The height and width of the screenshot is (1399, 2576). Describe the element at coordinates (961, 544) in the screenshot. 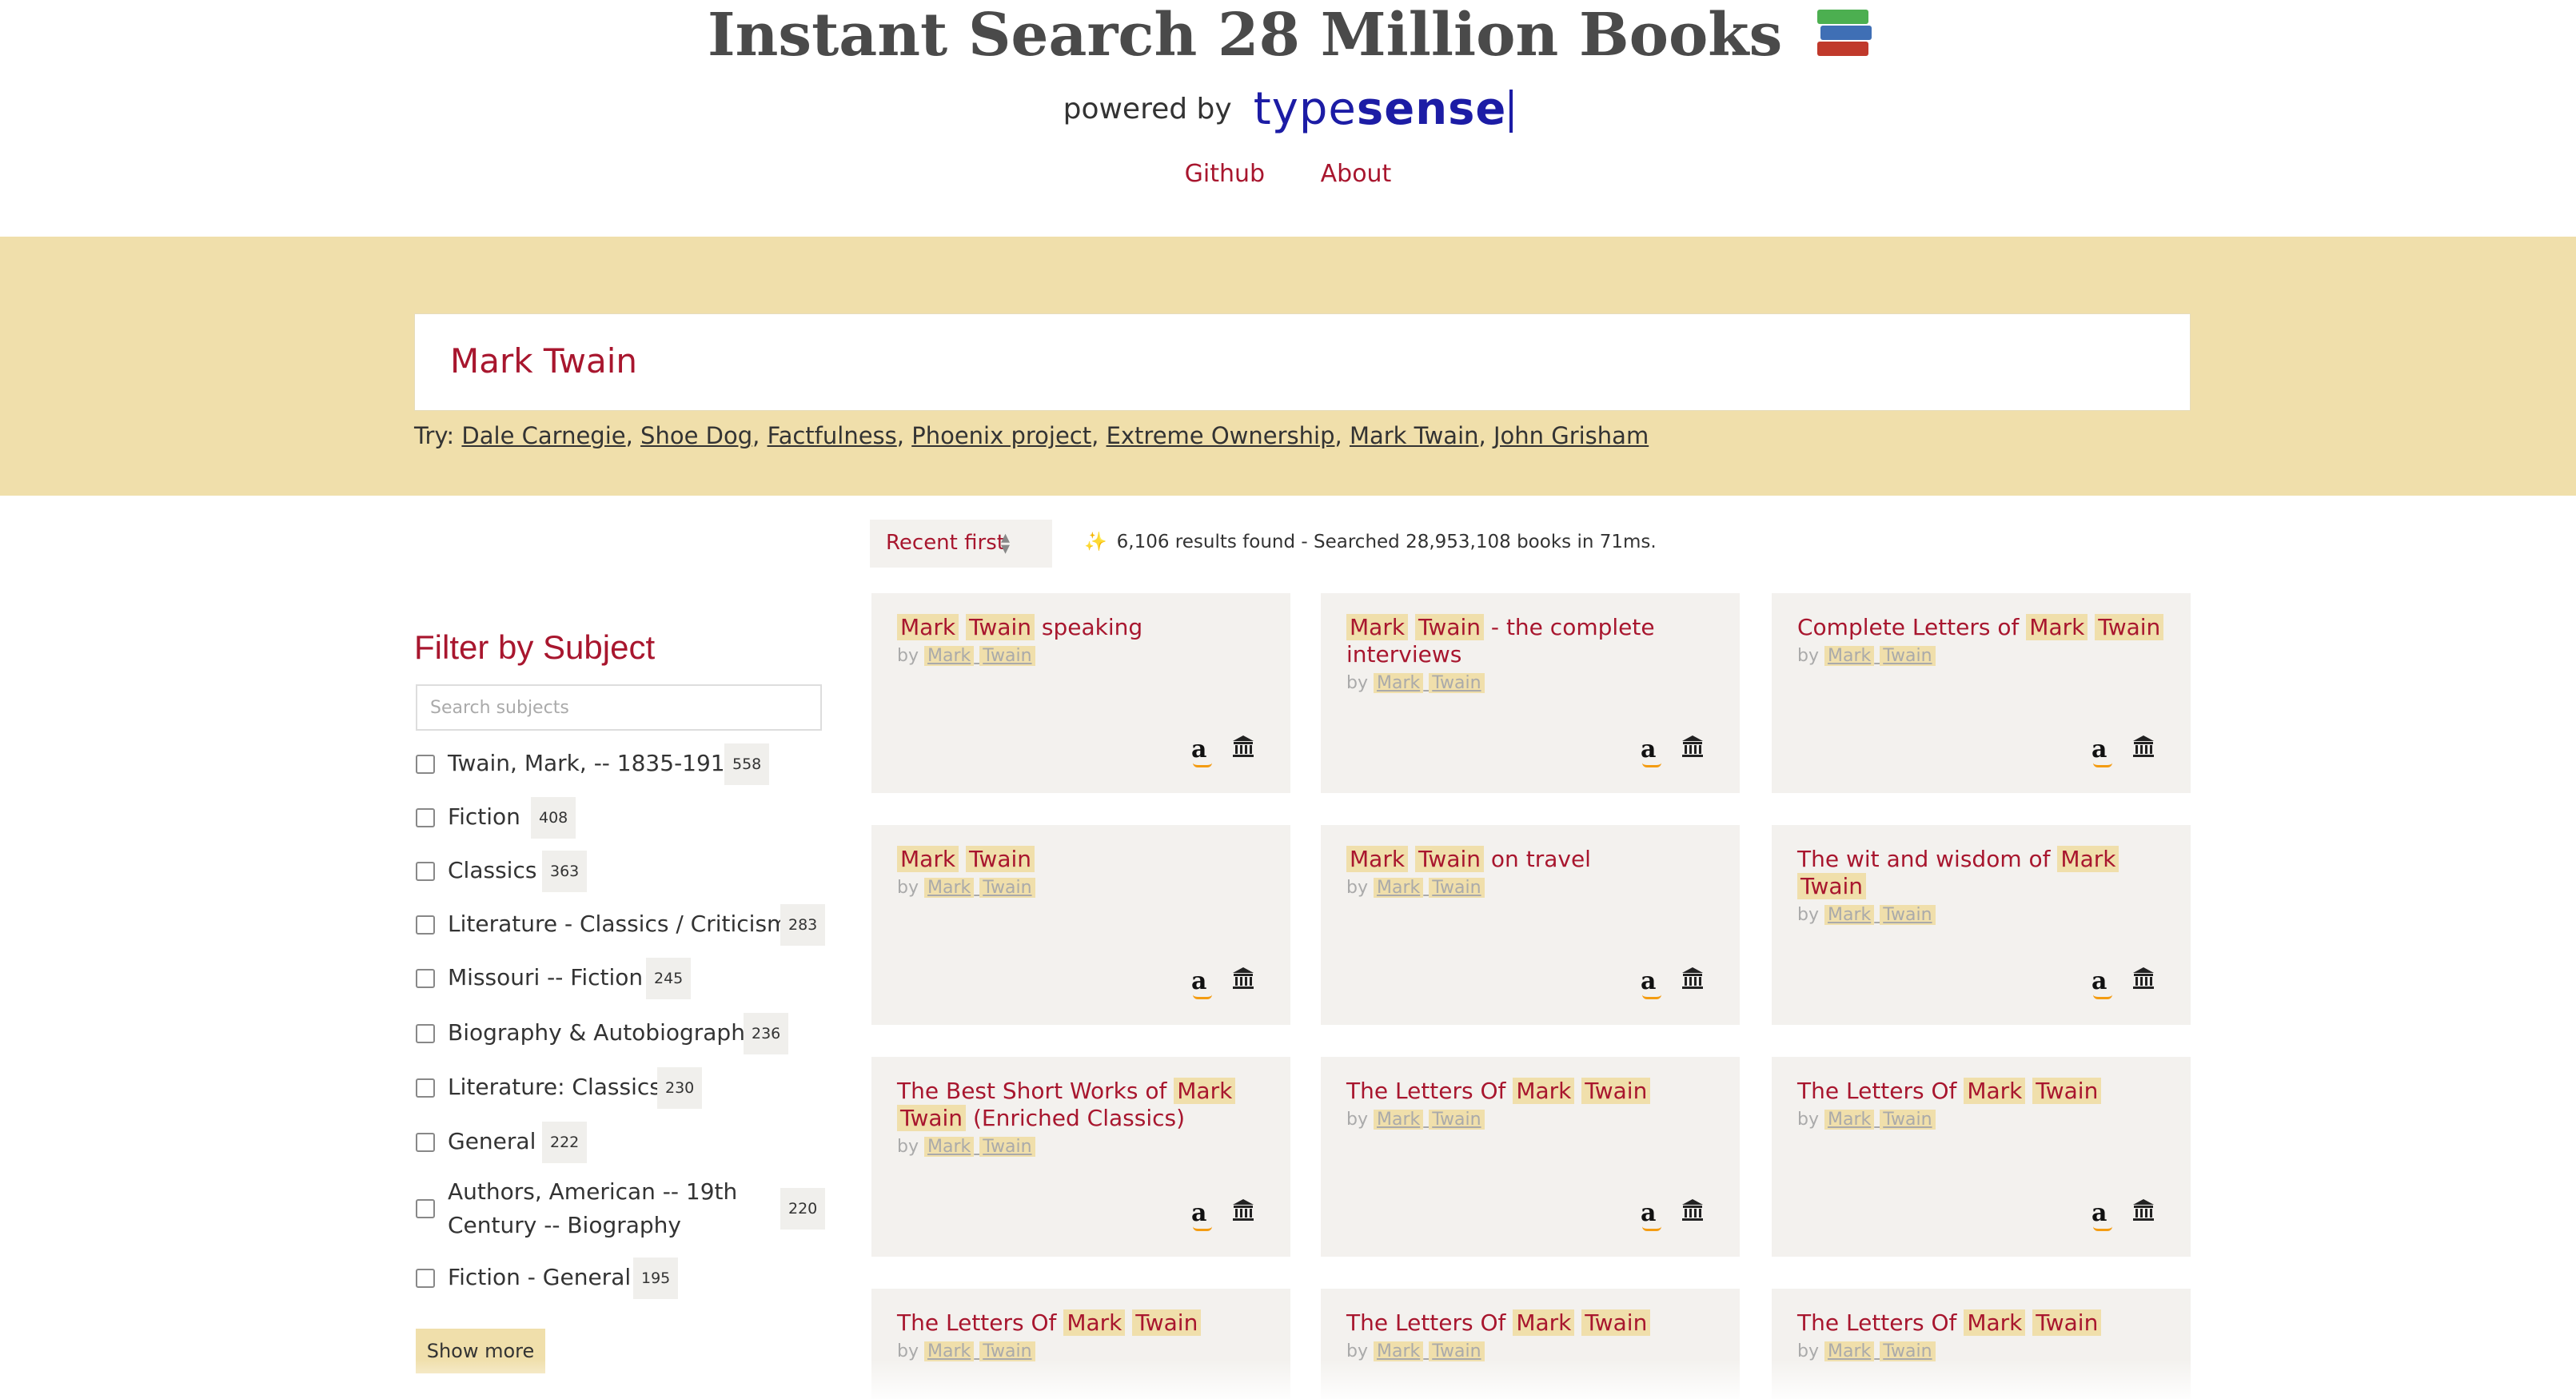

I see `sort-select: Recent first ▴ ▾` at that location.